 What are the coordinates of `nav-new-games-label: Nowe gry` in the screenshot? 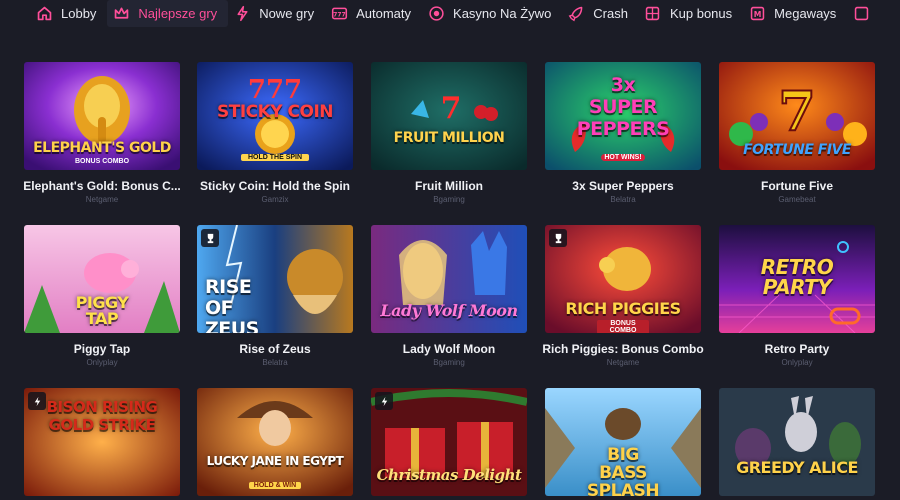 It's located at (287, 13).